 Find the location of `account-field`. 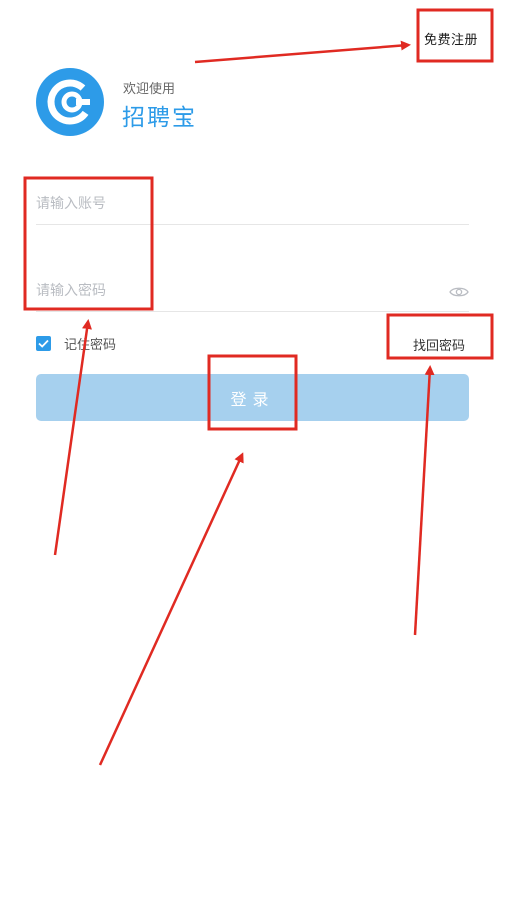

account-field is located at coordinates (252, 204).